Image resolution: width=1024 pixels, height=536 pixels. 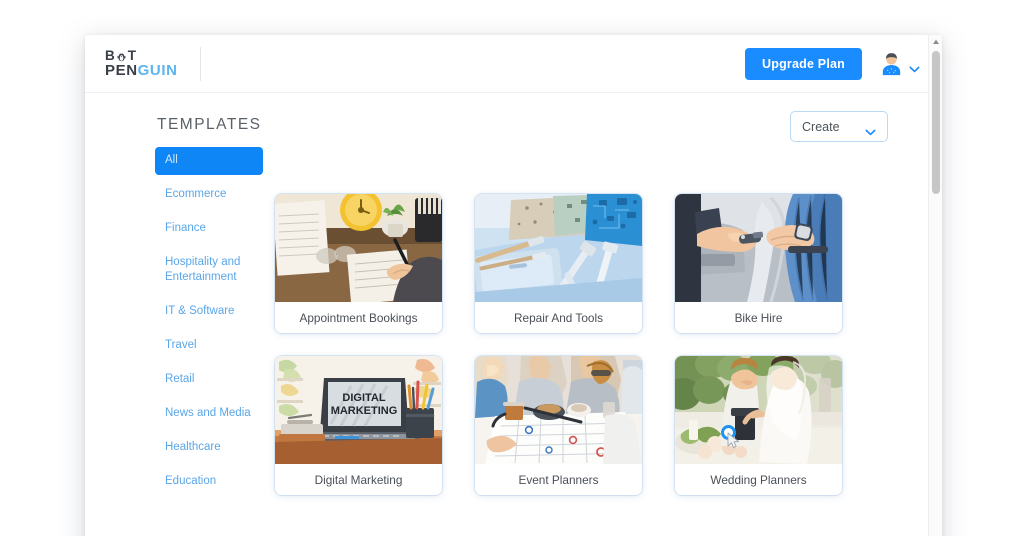 What do you see at coordinates (209, 448) in the screenshot?
I see `sidebar-item-healthcare: Healthcare` at bounding box center [209, 448].